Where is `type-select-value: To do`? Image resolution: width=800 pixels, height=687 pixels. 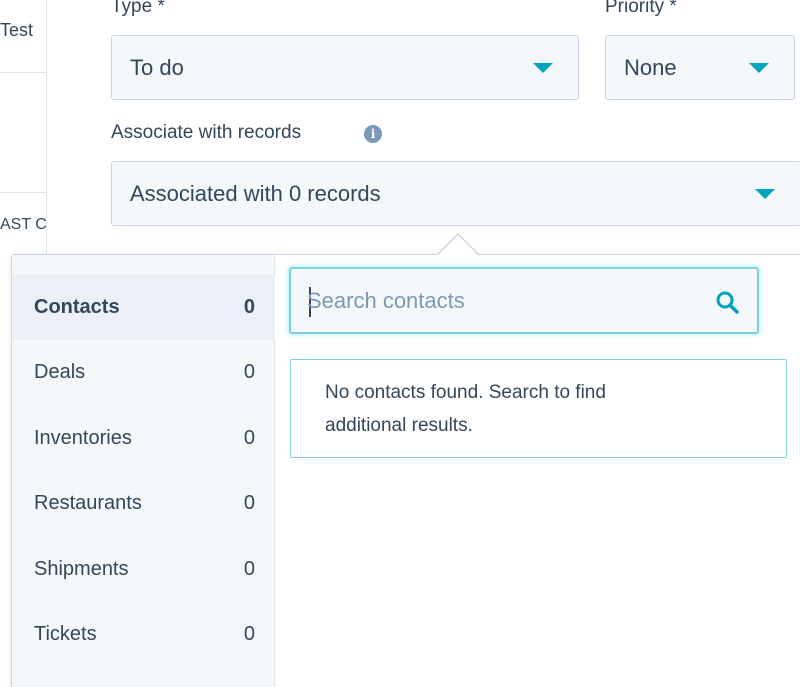 type-select-value: To do is located at coordinates (157, 67).